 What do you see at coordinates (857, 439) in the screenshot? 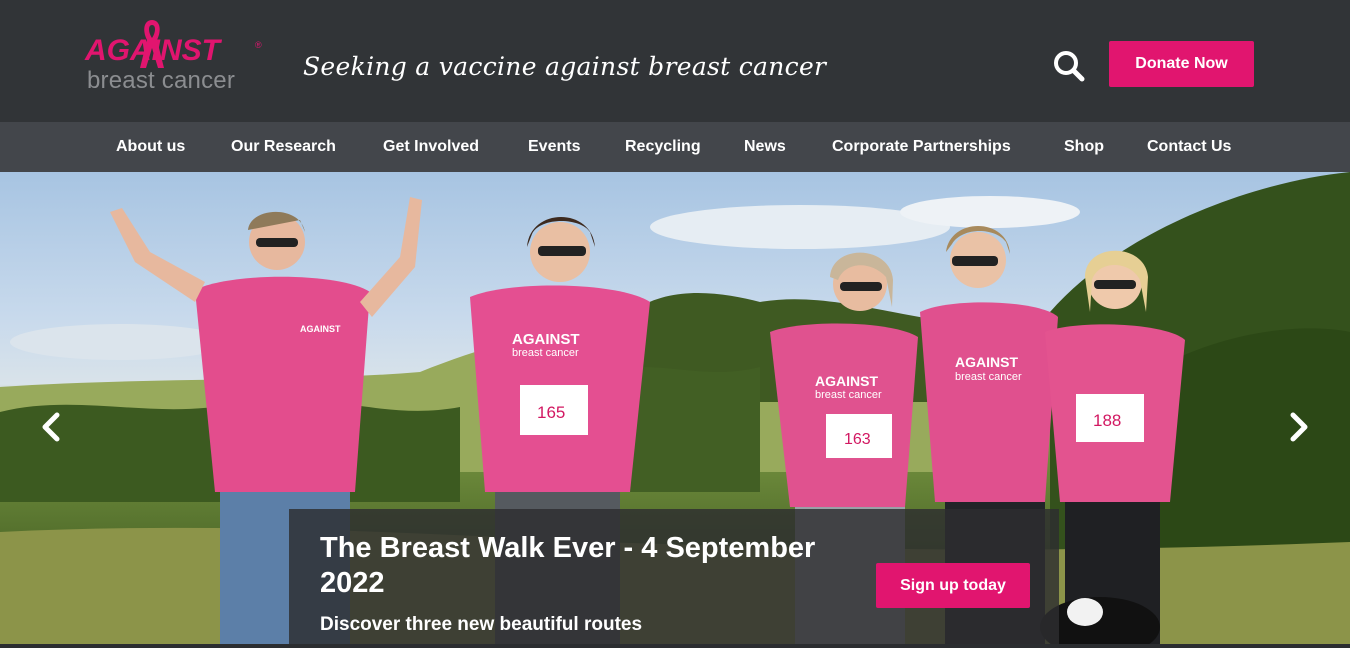
I see `bib-number: 163` at bounding box center [857, 439].